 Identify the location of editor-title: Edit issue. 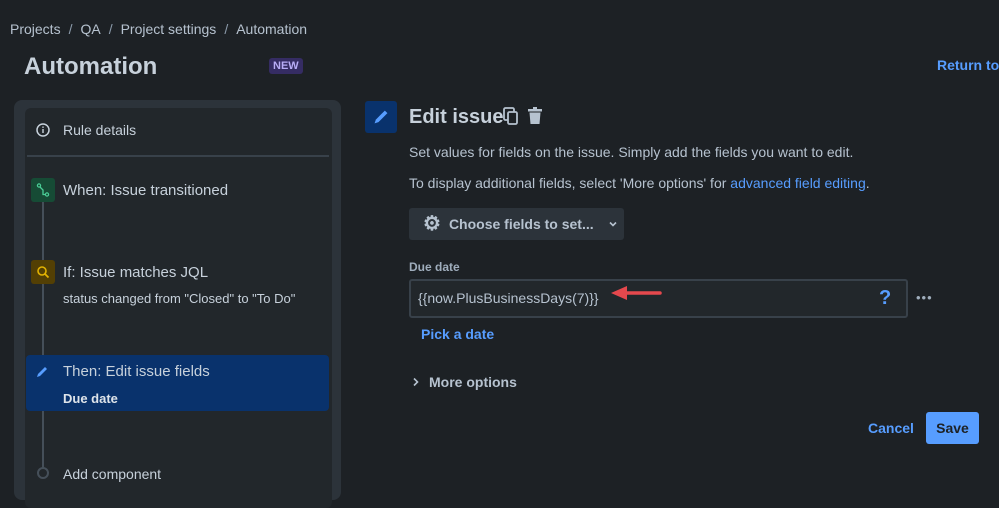
(456, 117).